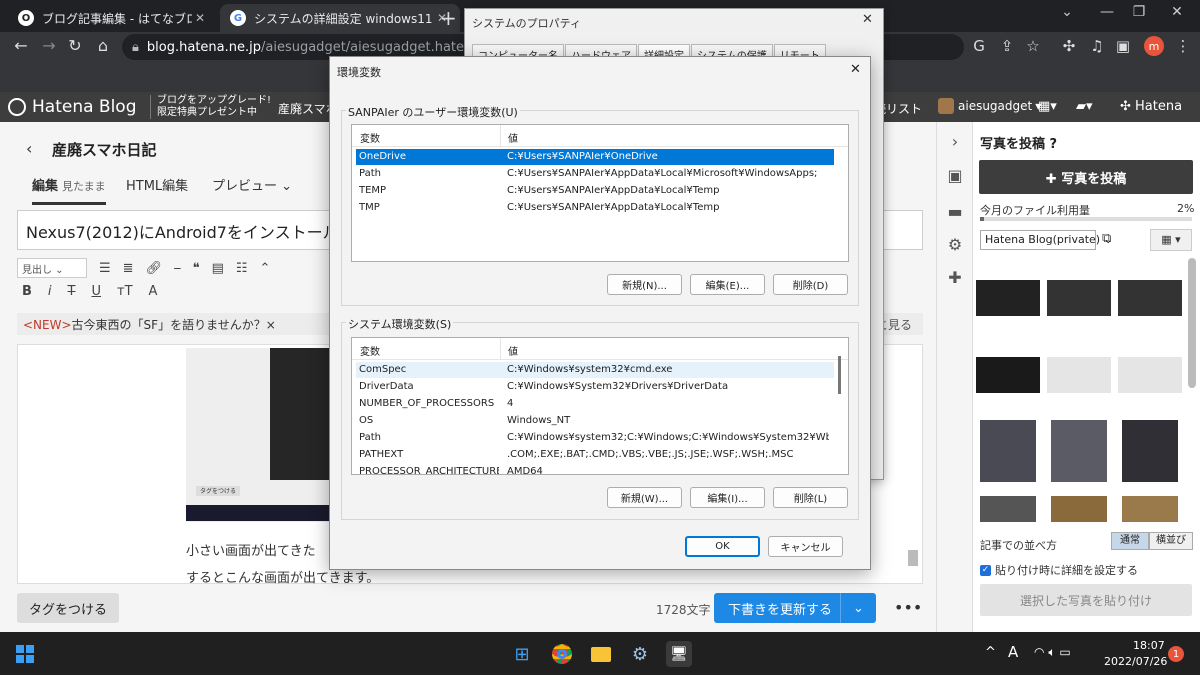 This screenshot has height=675, width=1200. What do you see at coordinates (1151, 106) in the screenshot?
I see `hatena-brand-link: ✣ Hatena` at bounding box center [1151, 106].